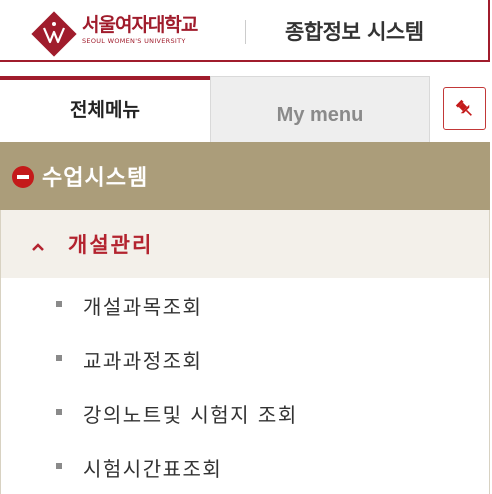  I want to click on university-crest-icon, so click(54, 34).